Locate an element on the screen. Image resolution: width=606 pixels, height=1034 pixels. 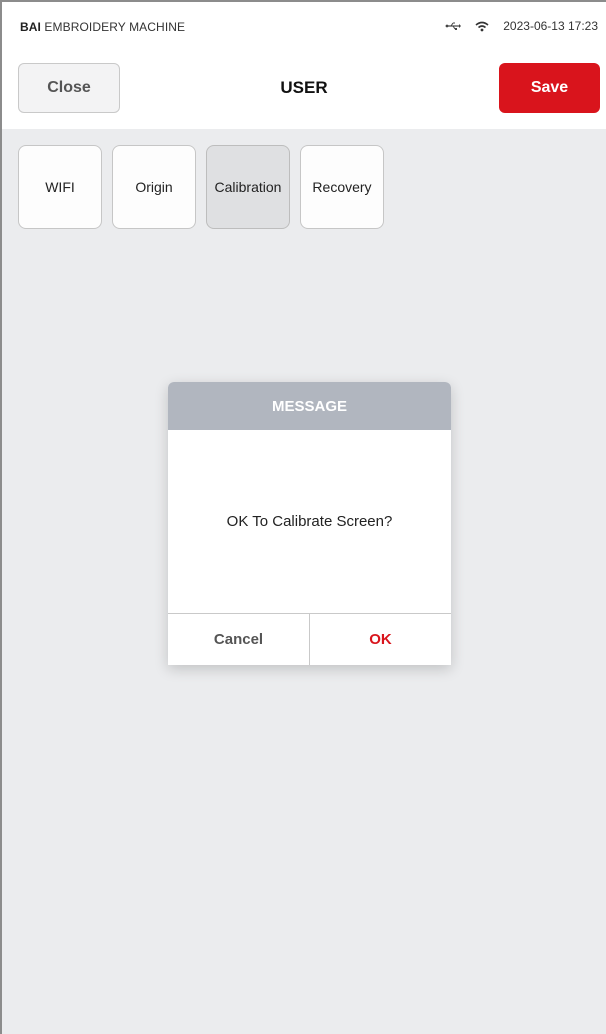
status-icons: 2023-06-13 17:23 is located at coordinates (521, 26).